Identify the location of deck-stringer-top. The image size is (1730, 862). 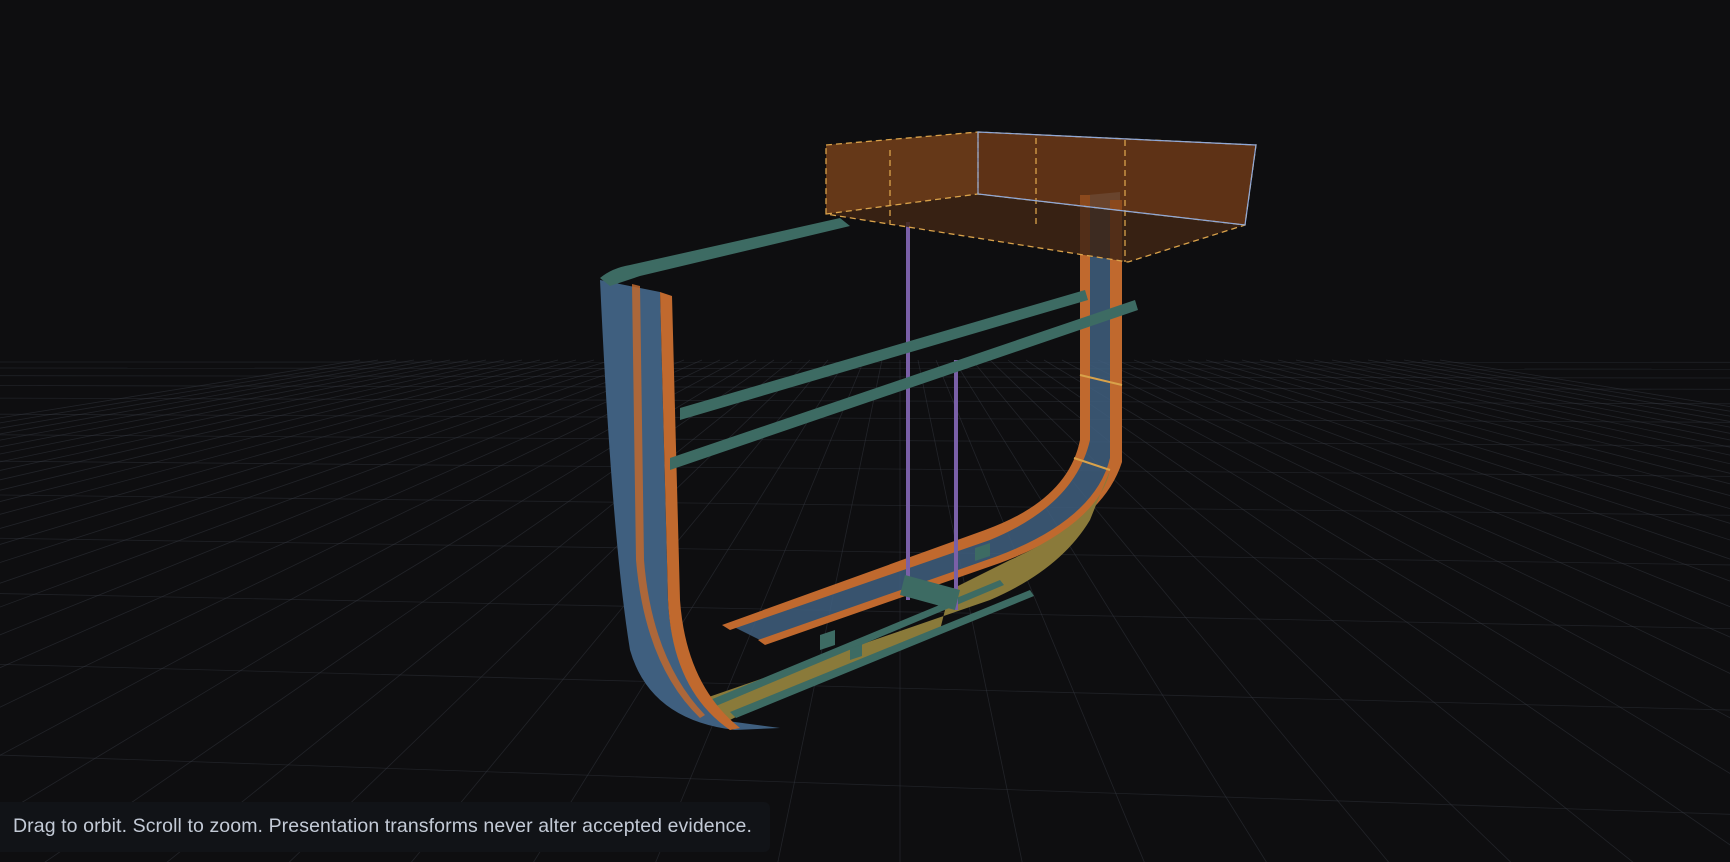
(725, 252).